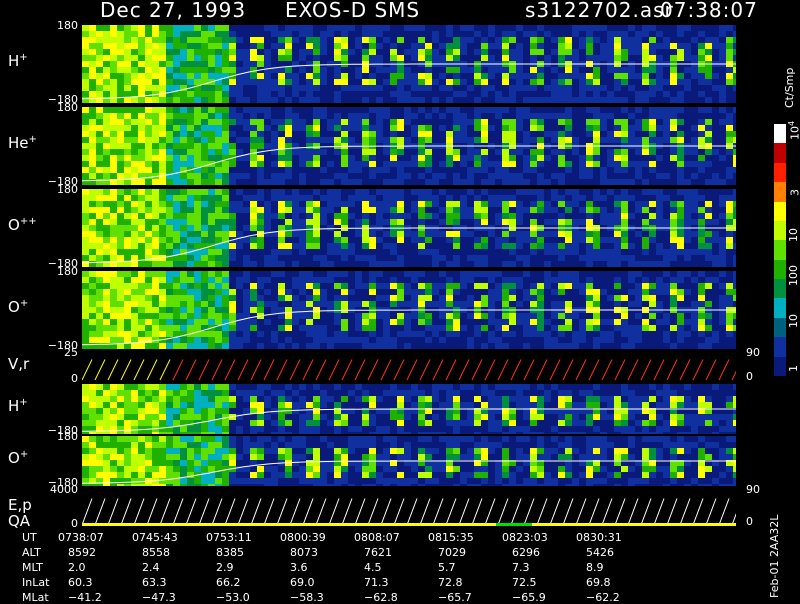 Image resolution: width=800 pixels, height=604 pixels. What do you see at coordinates (450, 582) in the screenshot?
I see `ephemeris-cell: 72.8` at bounding box center [450, 582].